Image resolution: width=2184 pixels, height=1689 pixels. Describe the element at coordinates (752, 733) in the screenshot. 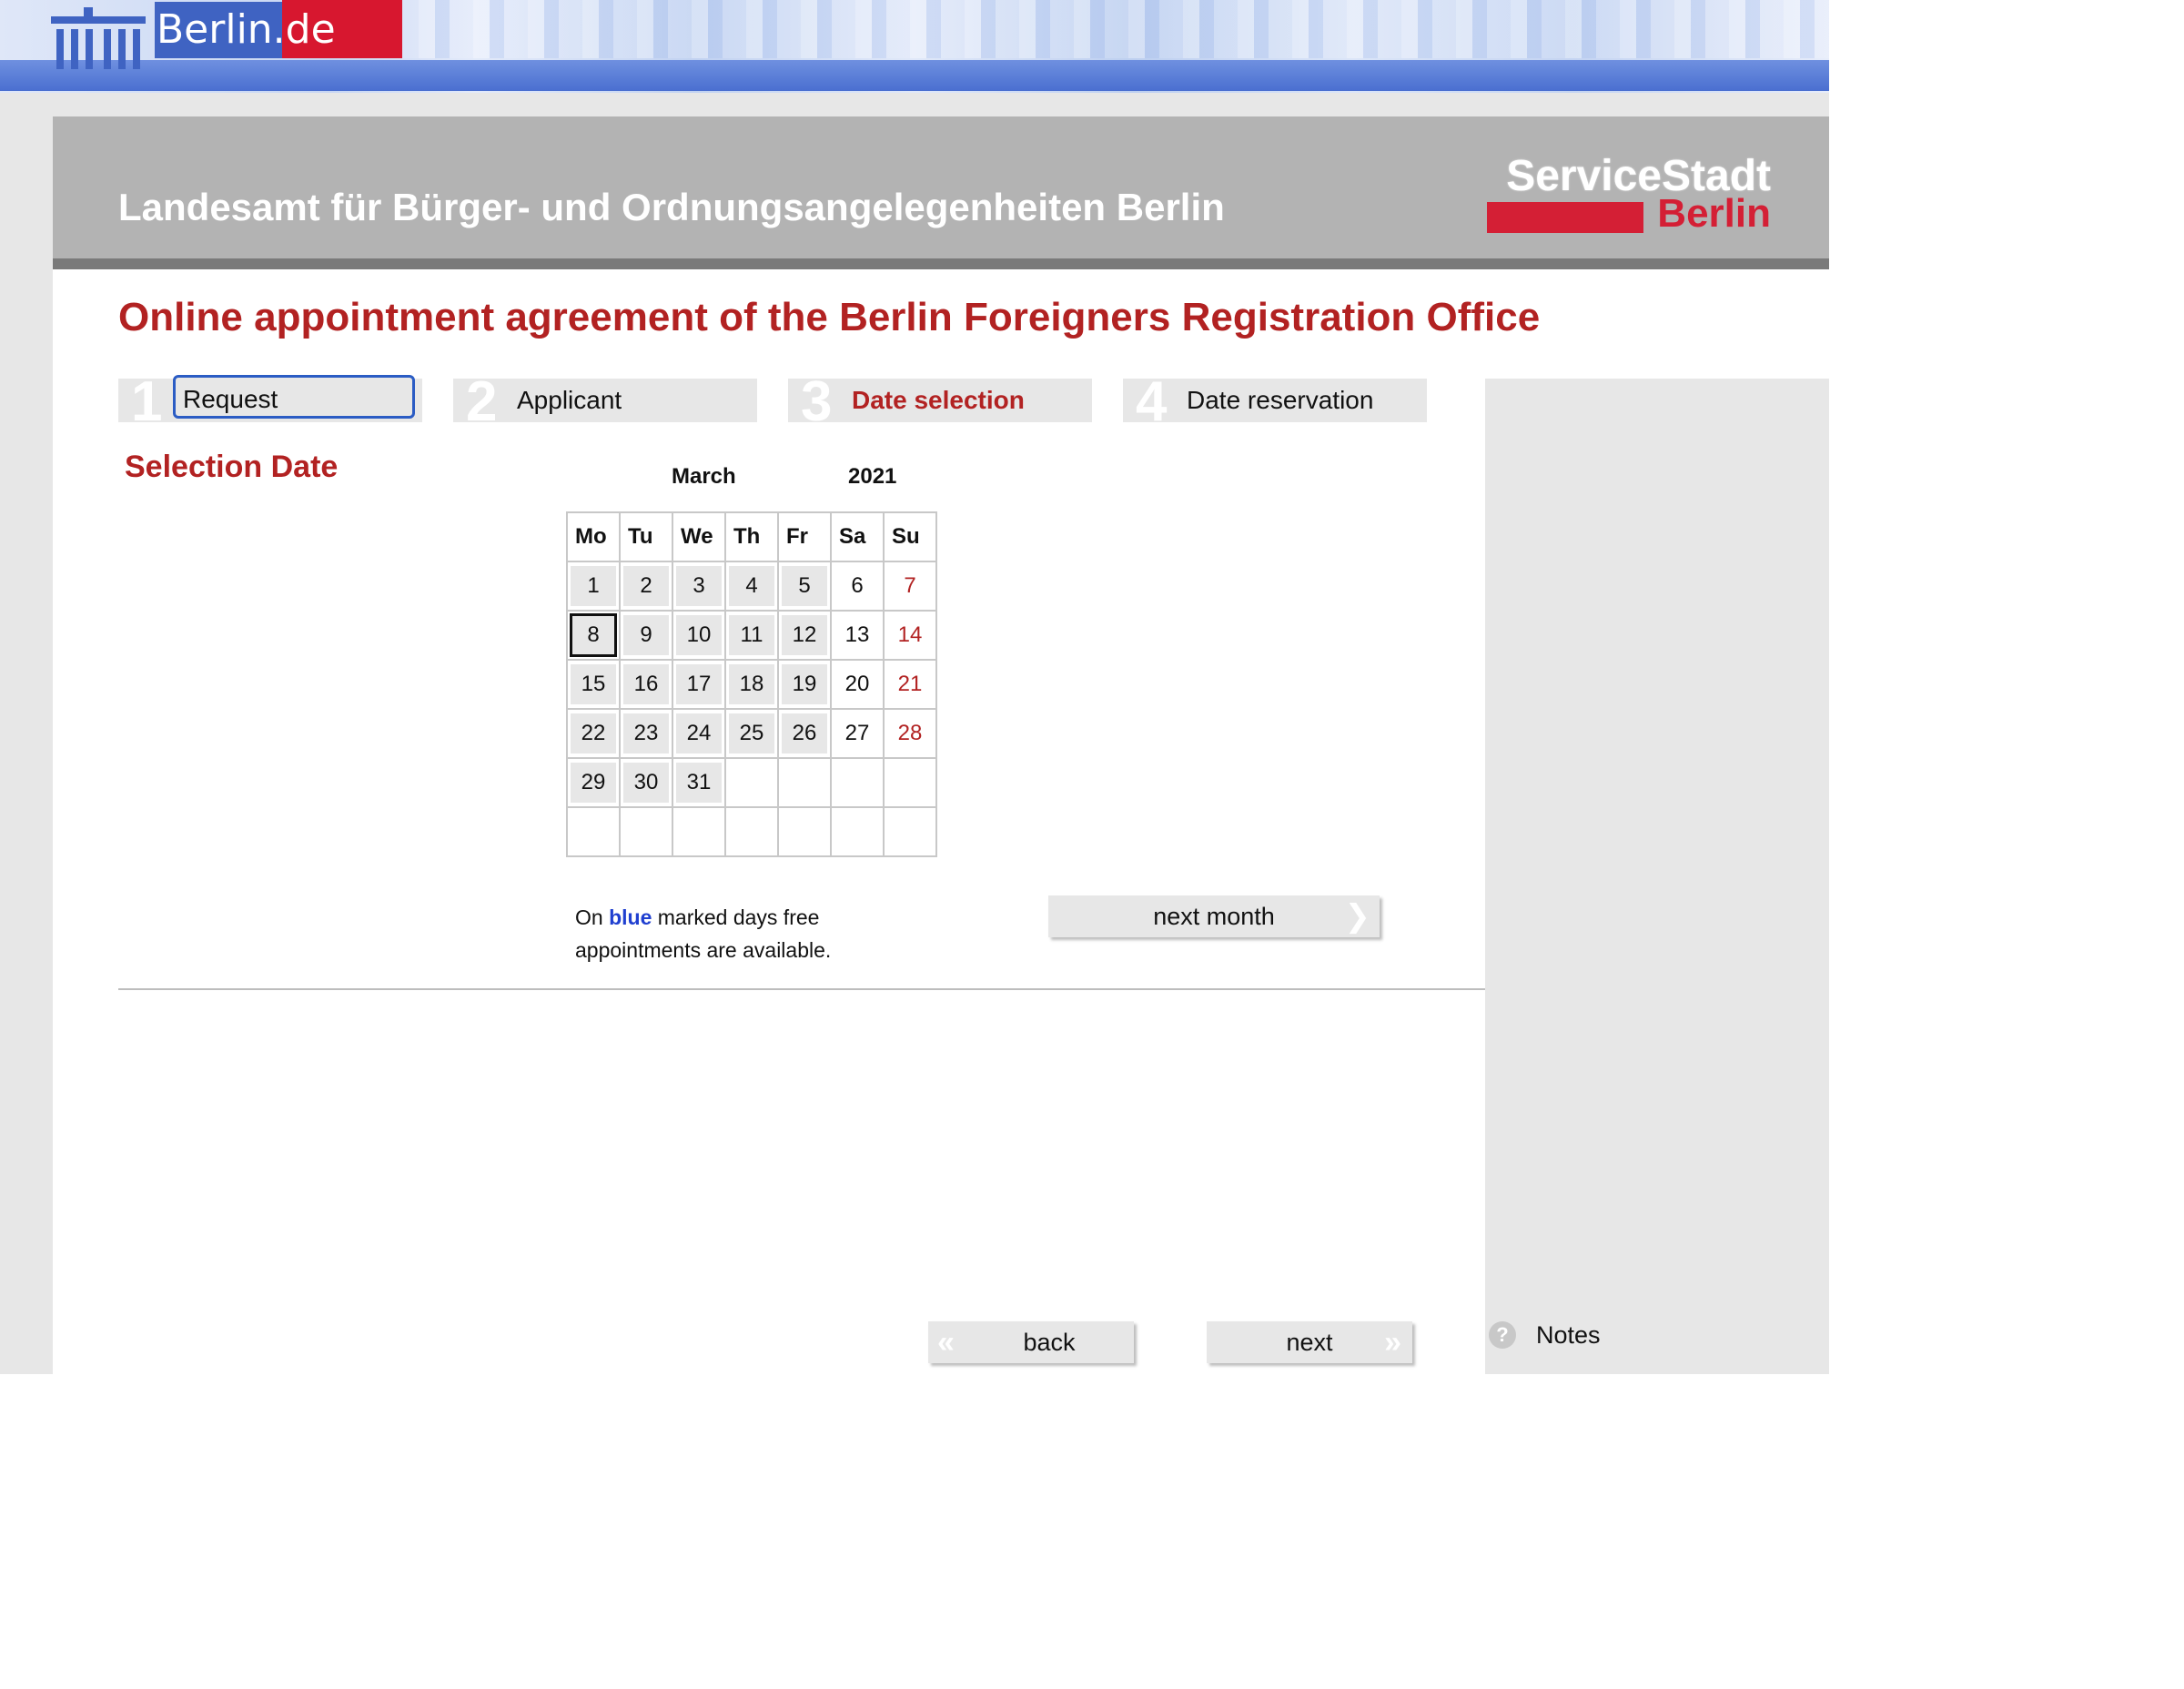

I see `calendar-day-cell: 25` at that location.